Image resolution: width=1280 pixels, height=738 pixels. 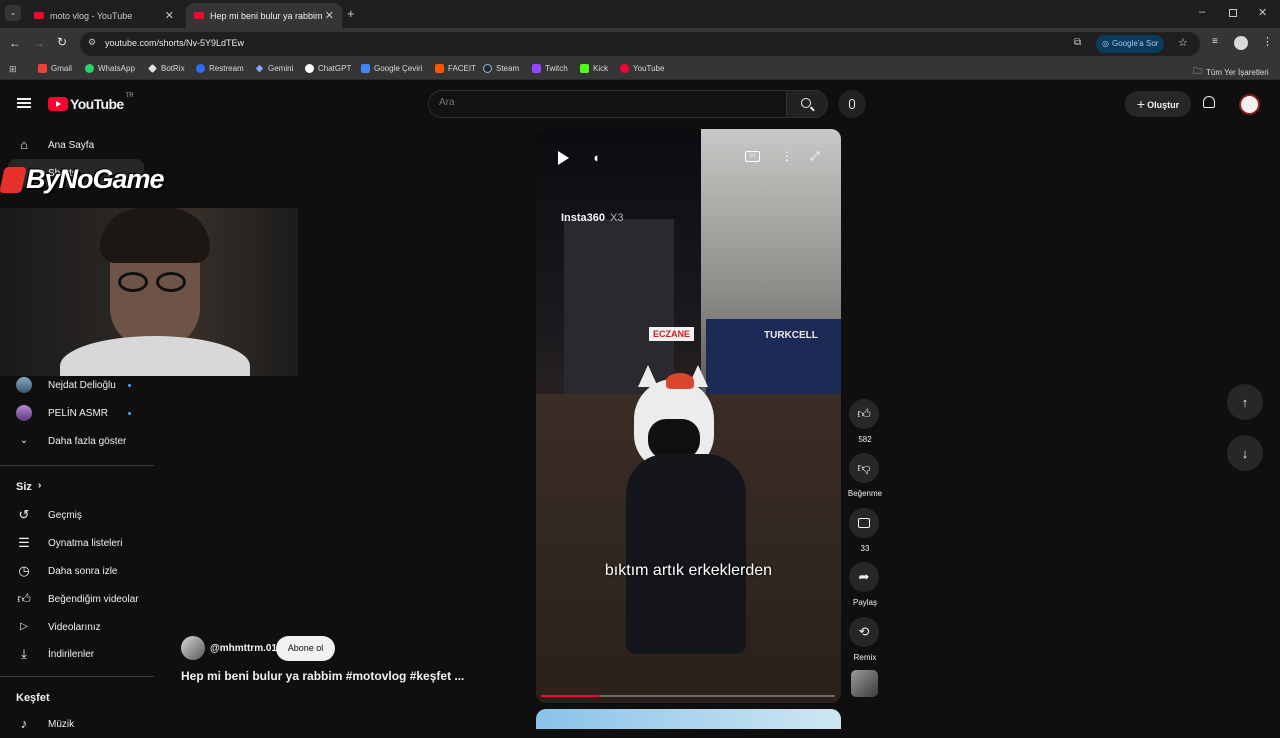 I want to click on volume-icon: ◖, so click(x=596, y=157).